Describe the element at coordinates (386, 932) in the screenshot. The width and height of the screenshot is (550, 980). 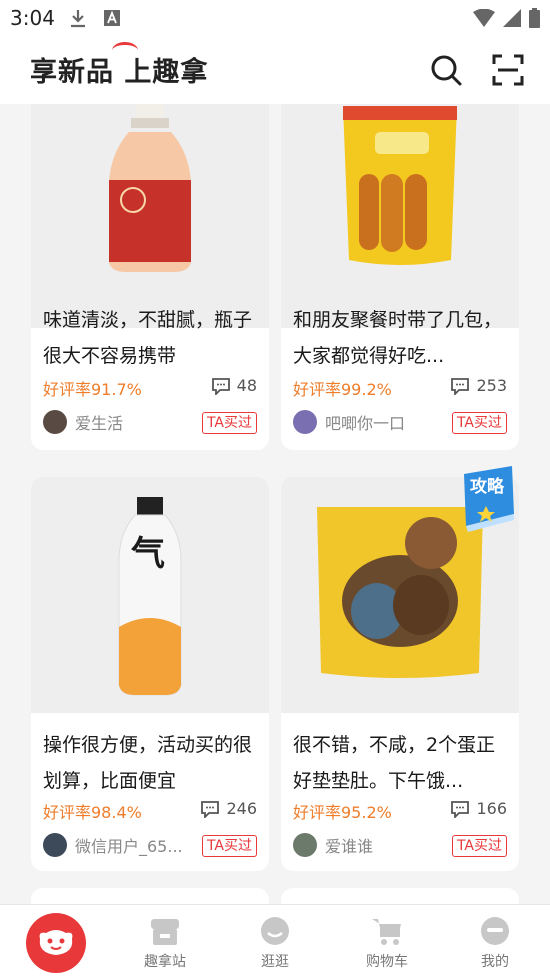
I see `cart-icon` at that location.